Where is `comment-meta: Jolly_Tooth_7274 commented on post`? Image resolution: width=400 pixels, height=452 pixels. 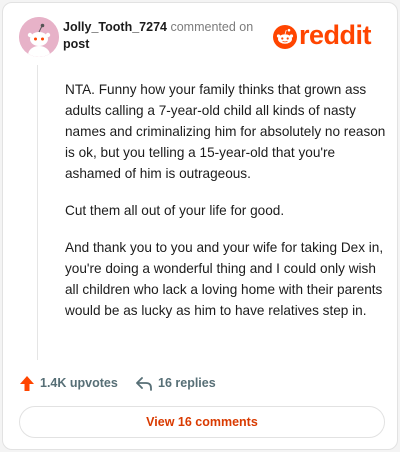
comment-meta: Jolly_Tooth_7274 commented on post is located at coordinates (163, 36).